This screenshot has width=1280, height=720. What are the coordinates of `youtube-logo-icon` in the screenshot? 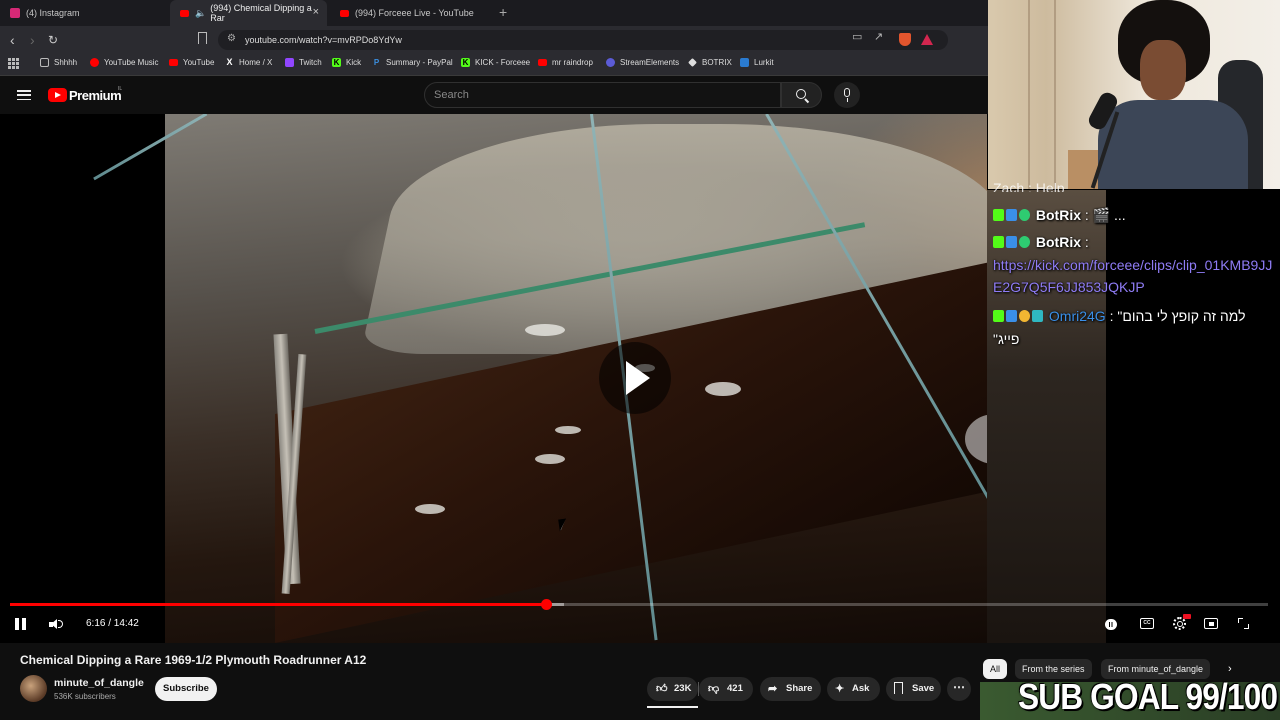 It's located at (57, 95).